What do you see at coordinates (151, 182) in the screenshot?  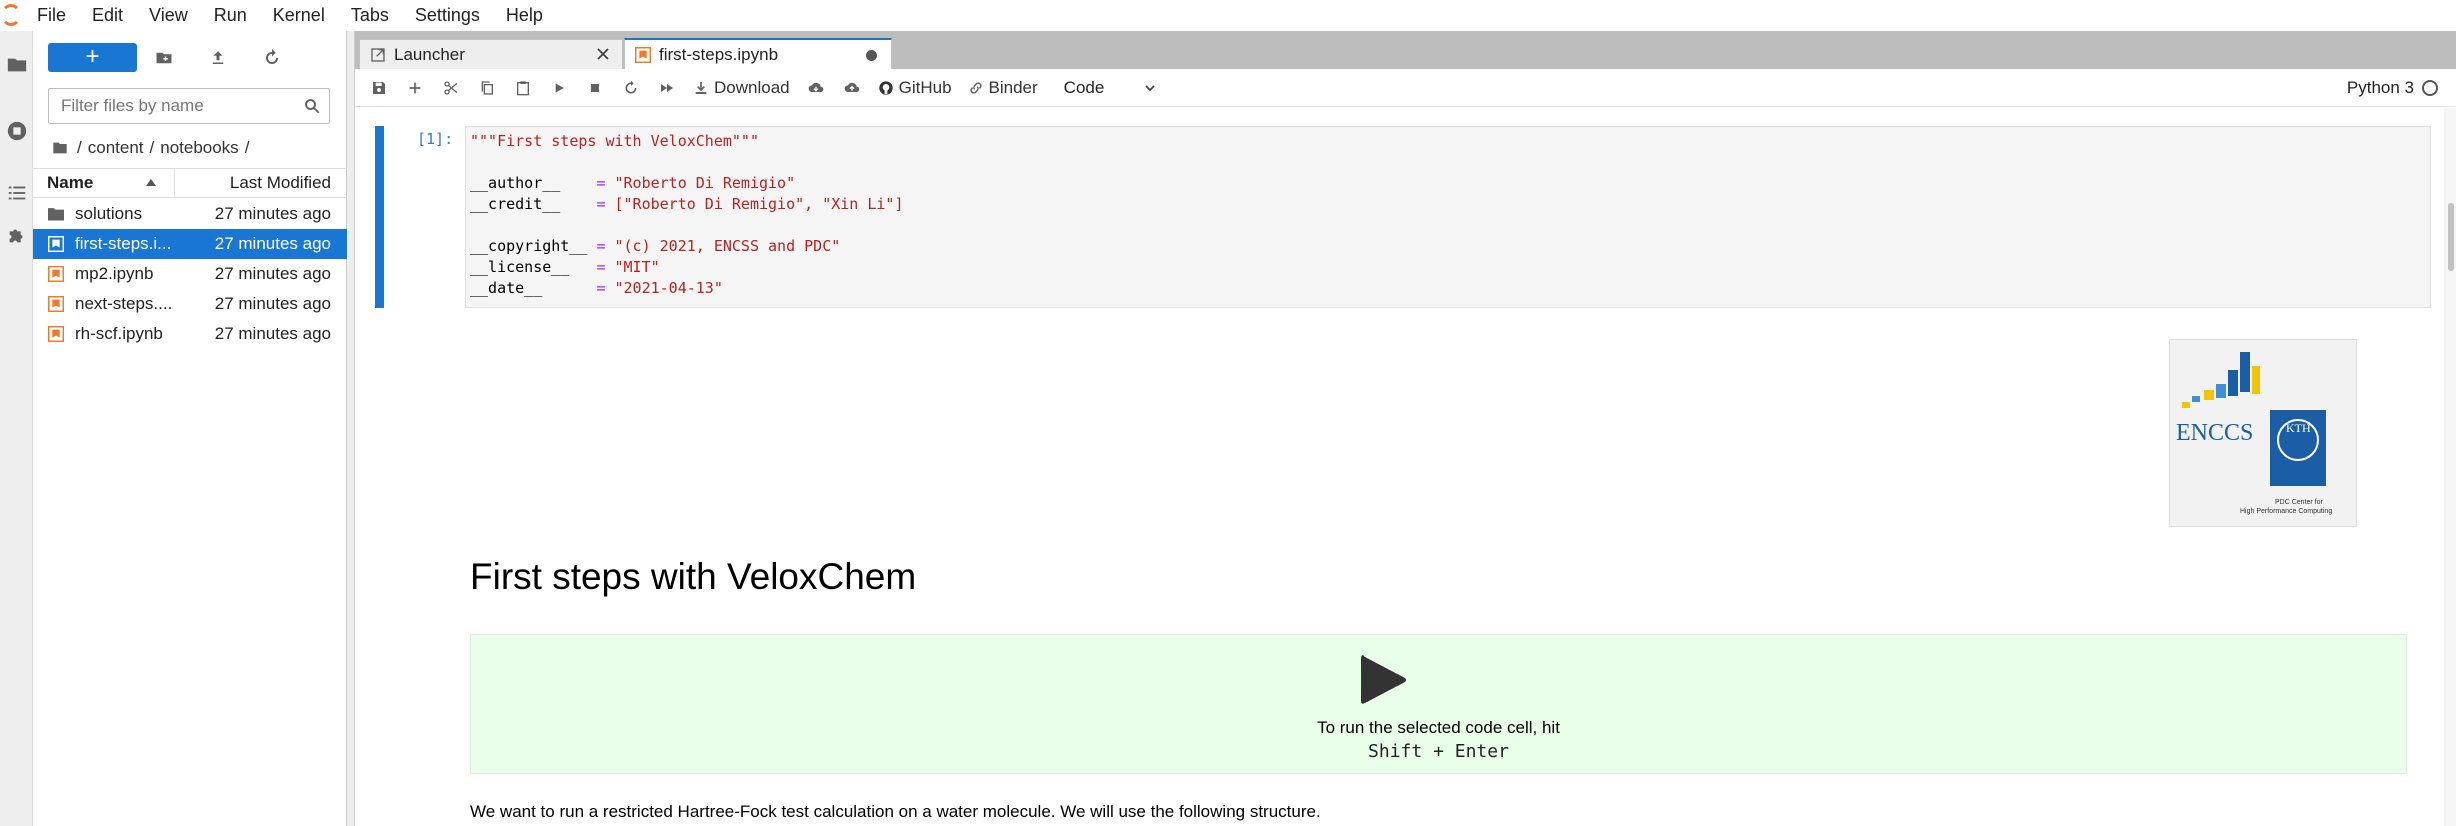 I see `sort-ascending-icon` at bounding box center [151, 182].